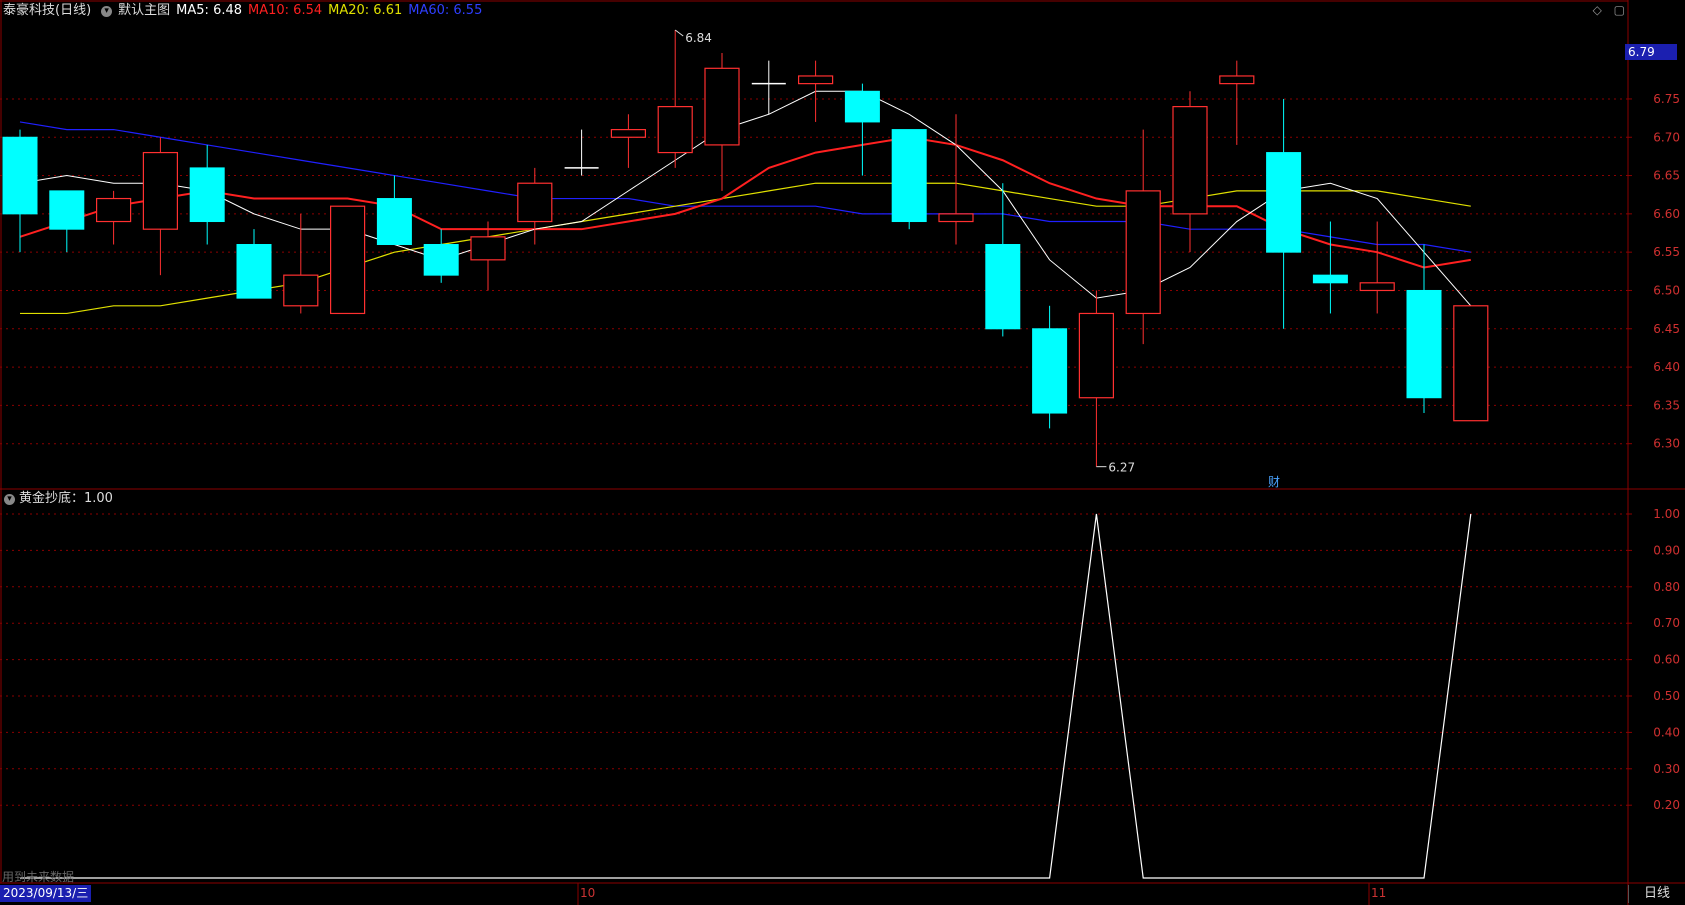 This screenshot has height=905, width=1685. Describe the element at coordinates (1656, 894) in the screenshot. I see `period-selector: 日线` at that location.